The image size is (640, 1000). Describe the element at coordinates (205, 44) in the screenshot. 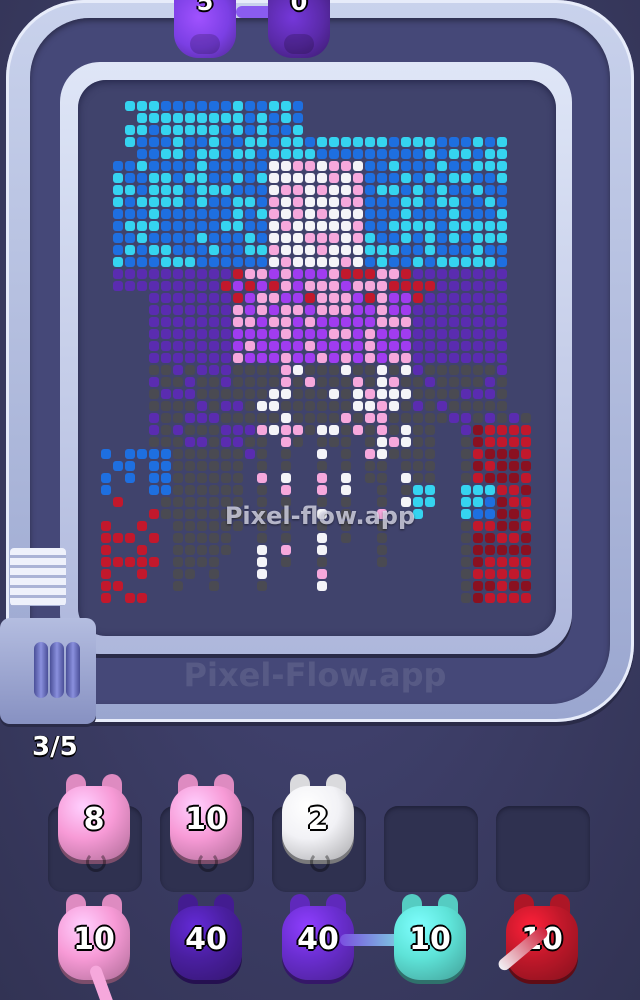

I see `pig-snout-icon` at that location.